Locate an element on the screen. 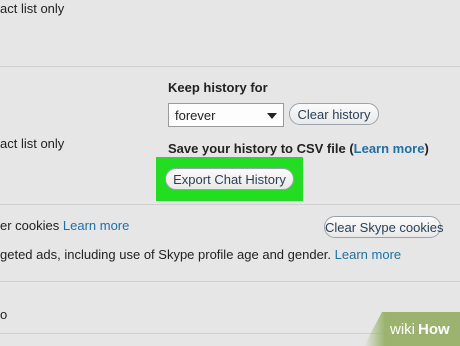 The width and height of the screenshot is (460, 346). chevron-down-icon is located at coordinates (272, 116).